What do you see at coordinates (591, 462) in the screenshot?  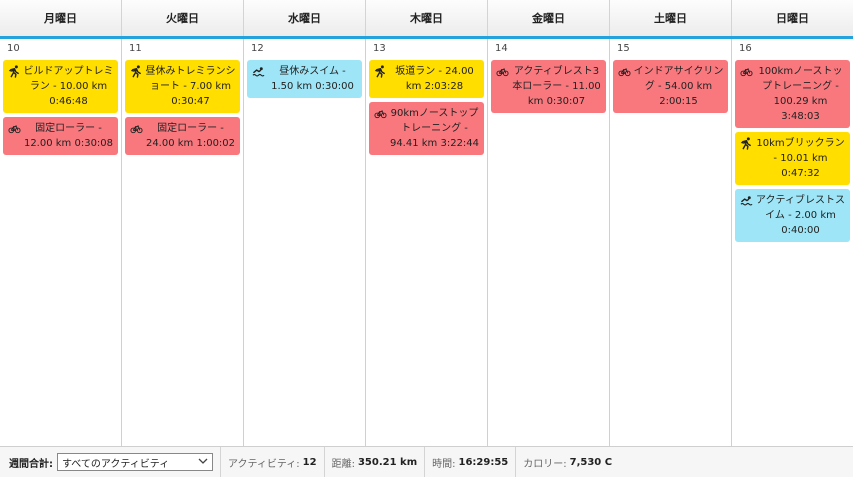 I see `calories-total: 7,530 C` at bounding box center [591, 462].